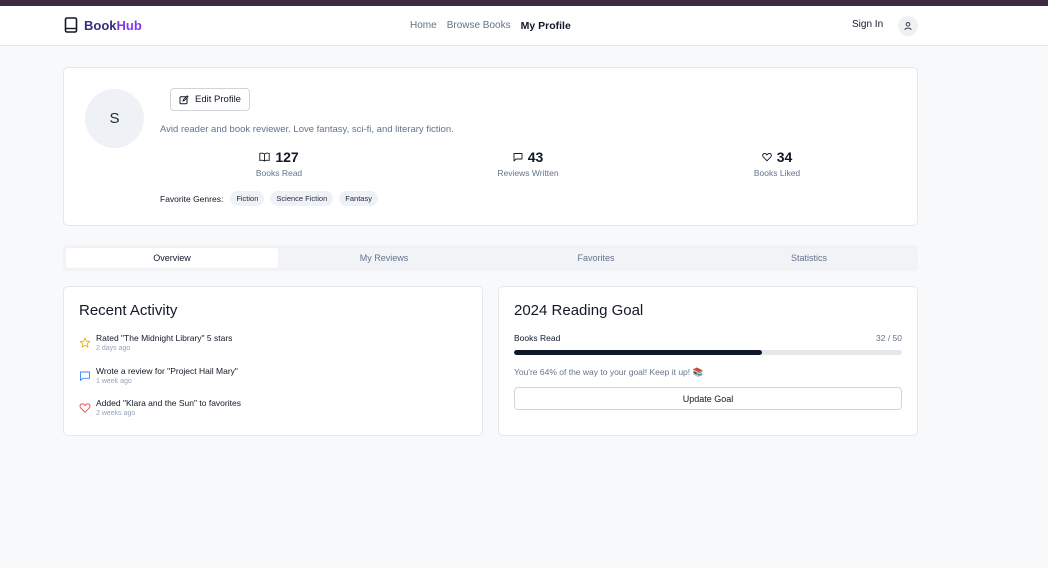 This screenshot has height=568, width=1048. I want to click on book-open-icon, so click(264, 157).